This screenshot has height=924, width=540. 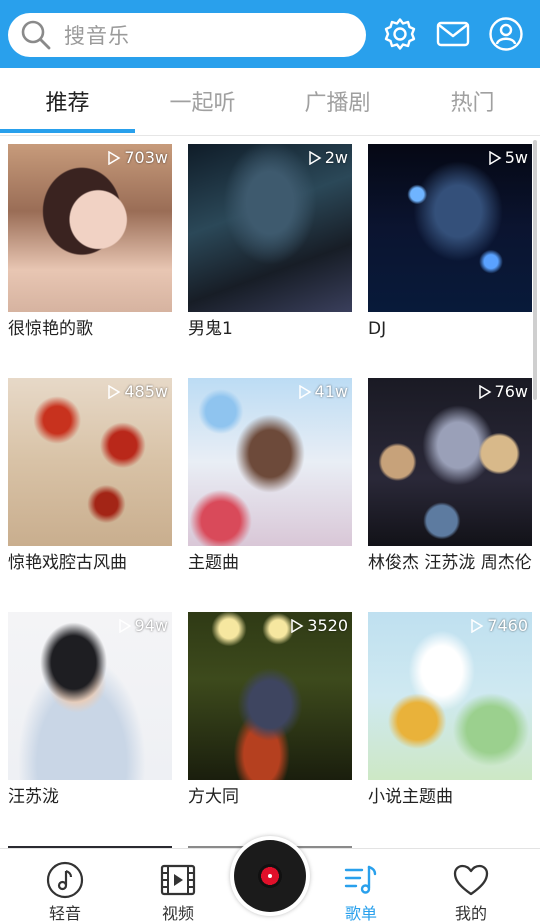 What do you see at coordinates (146, 391) in the screenshot?
I see `play-count-text: 485w` at bounding box center [146, 391].